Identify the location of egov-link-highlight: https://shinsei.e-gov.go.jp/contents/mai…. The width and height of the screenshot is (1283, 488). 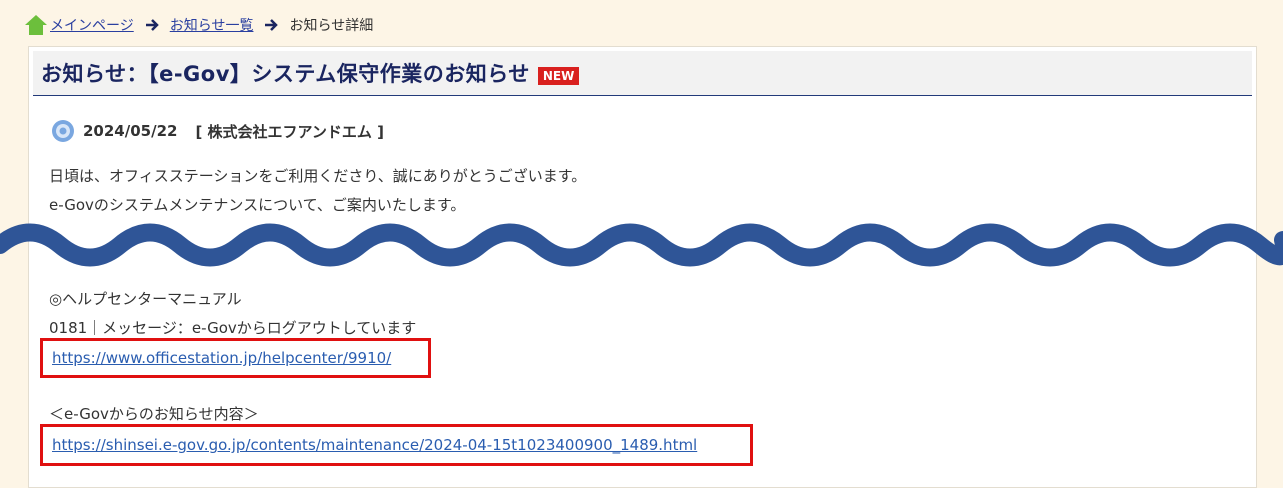
(396, 445).